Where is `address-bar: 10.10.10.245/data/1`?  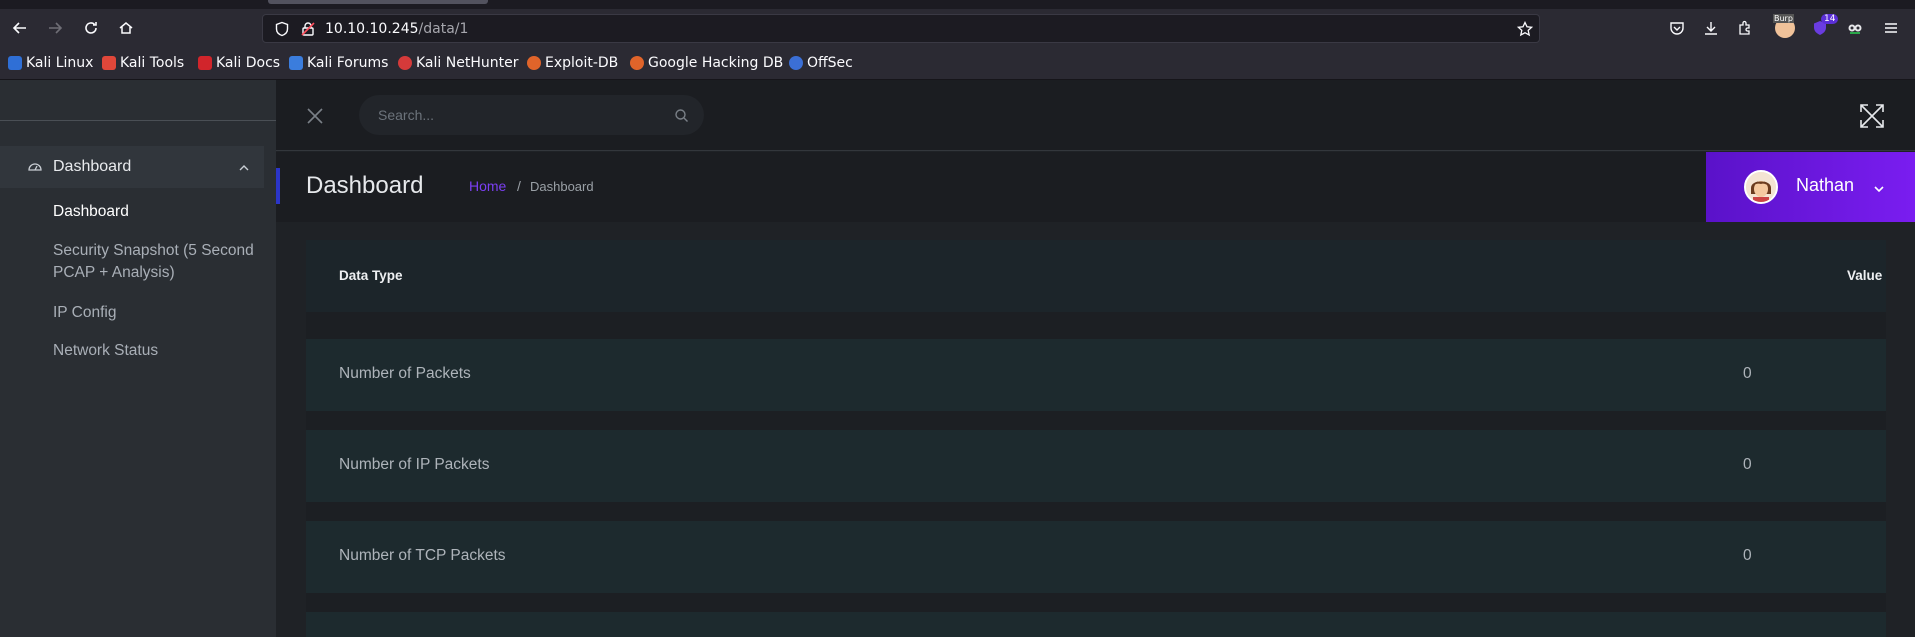 address-bar: 10.10.10.245/data/1 is located at coordinates (901, 28).